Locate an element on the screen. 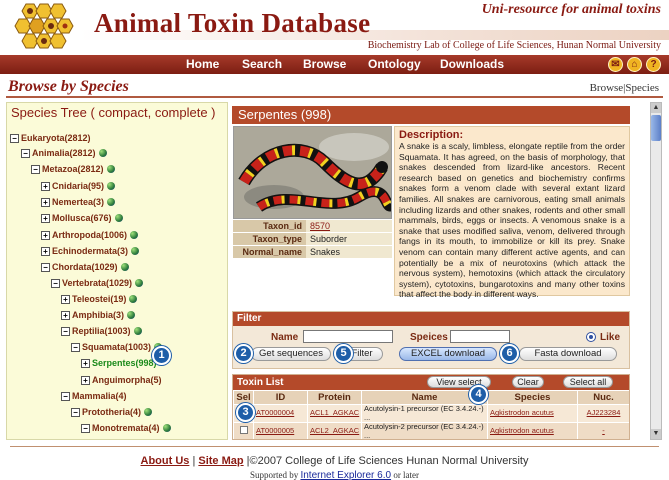  toxin-id-link: AT0000004 is located at coordinates (275, 413).